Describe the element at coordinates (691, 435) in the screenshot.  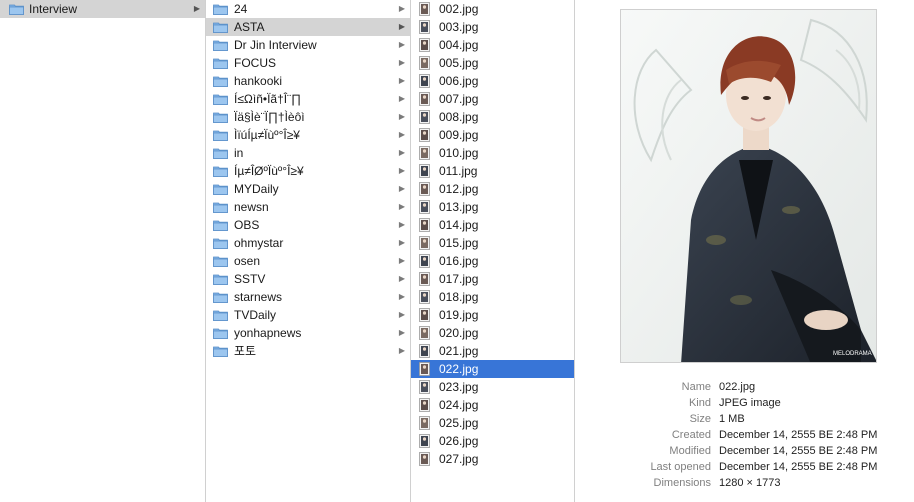
I see `info-key: Created` at that location.